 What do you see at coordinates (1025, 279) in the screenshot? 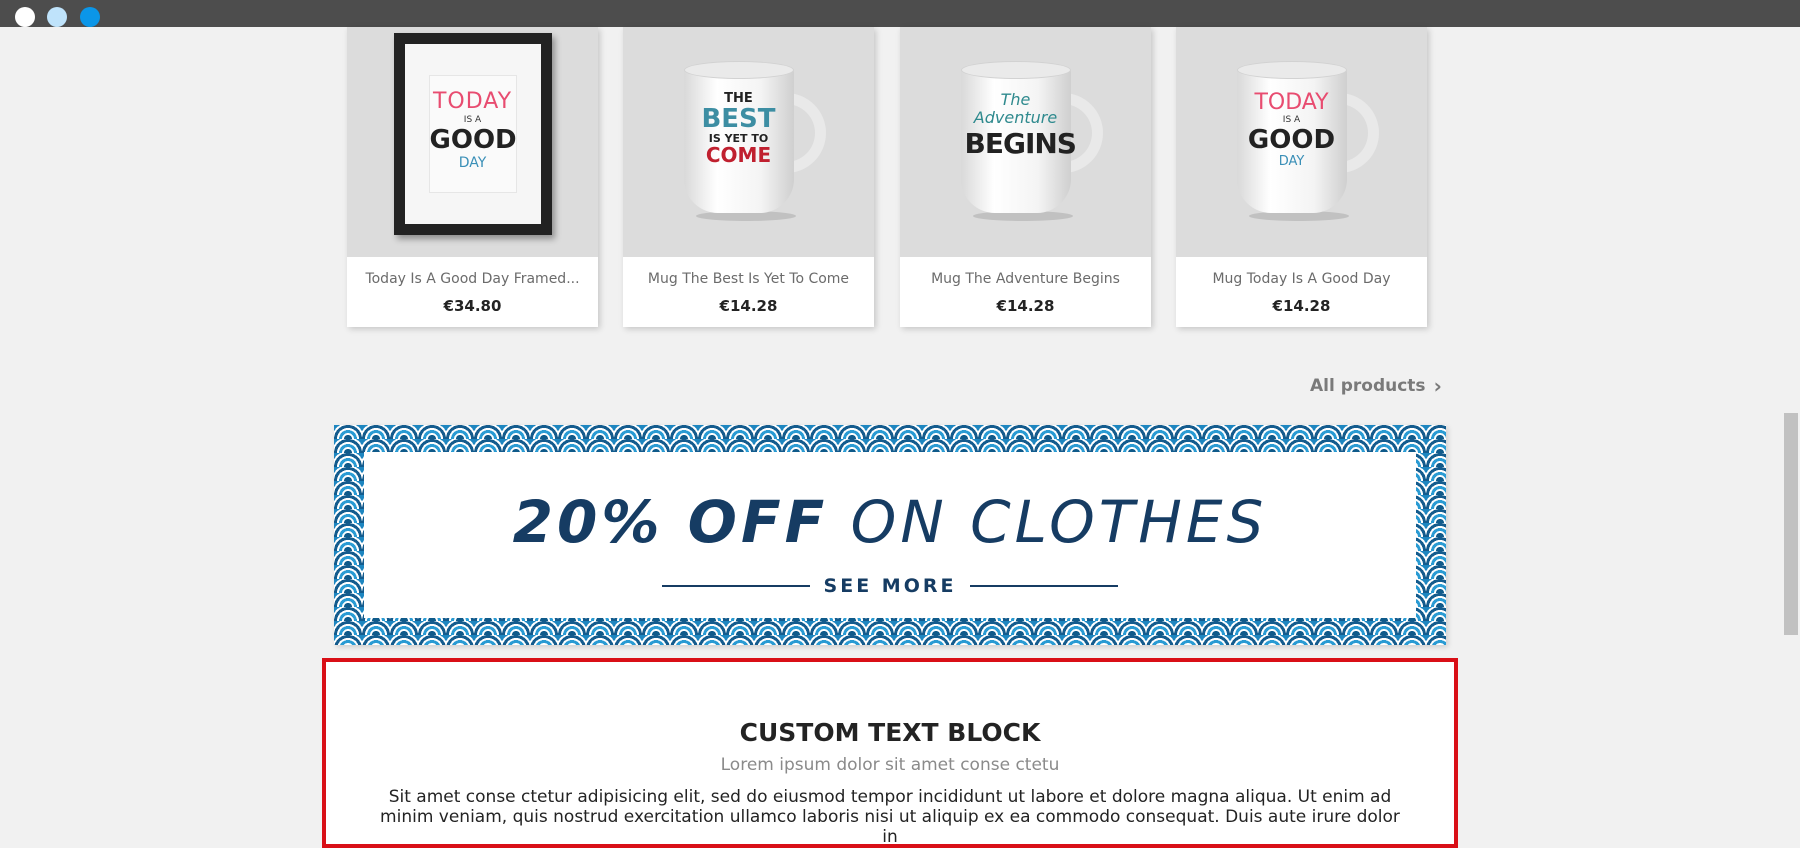
I see `product-name: Mug The Adventure Begins` at bounding box center [1025, 279].